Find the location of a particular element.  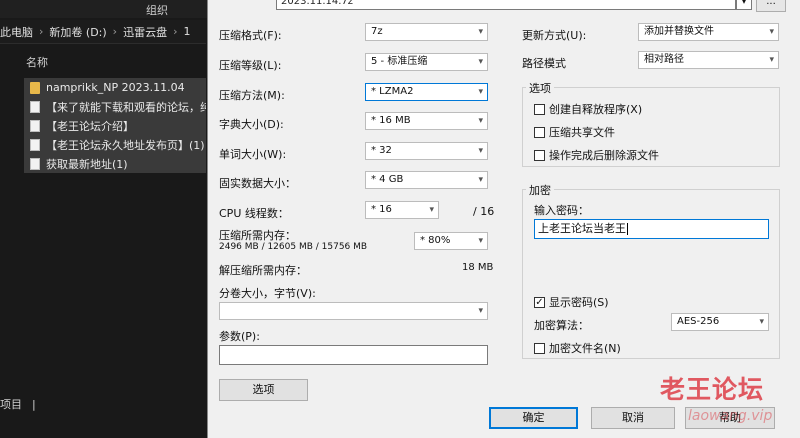

path-mode-label: 路径模式 is located at coordinates (544, 63).